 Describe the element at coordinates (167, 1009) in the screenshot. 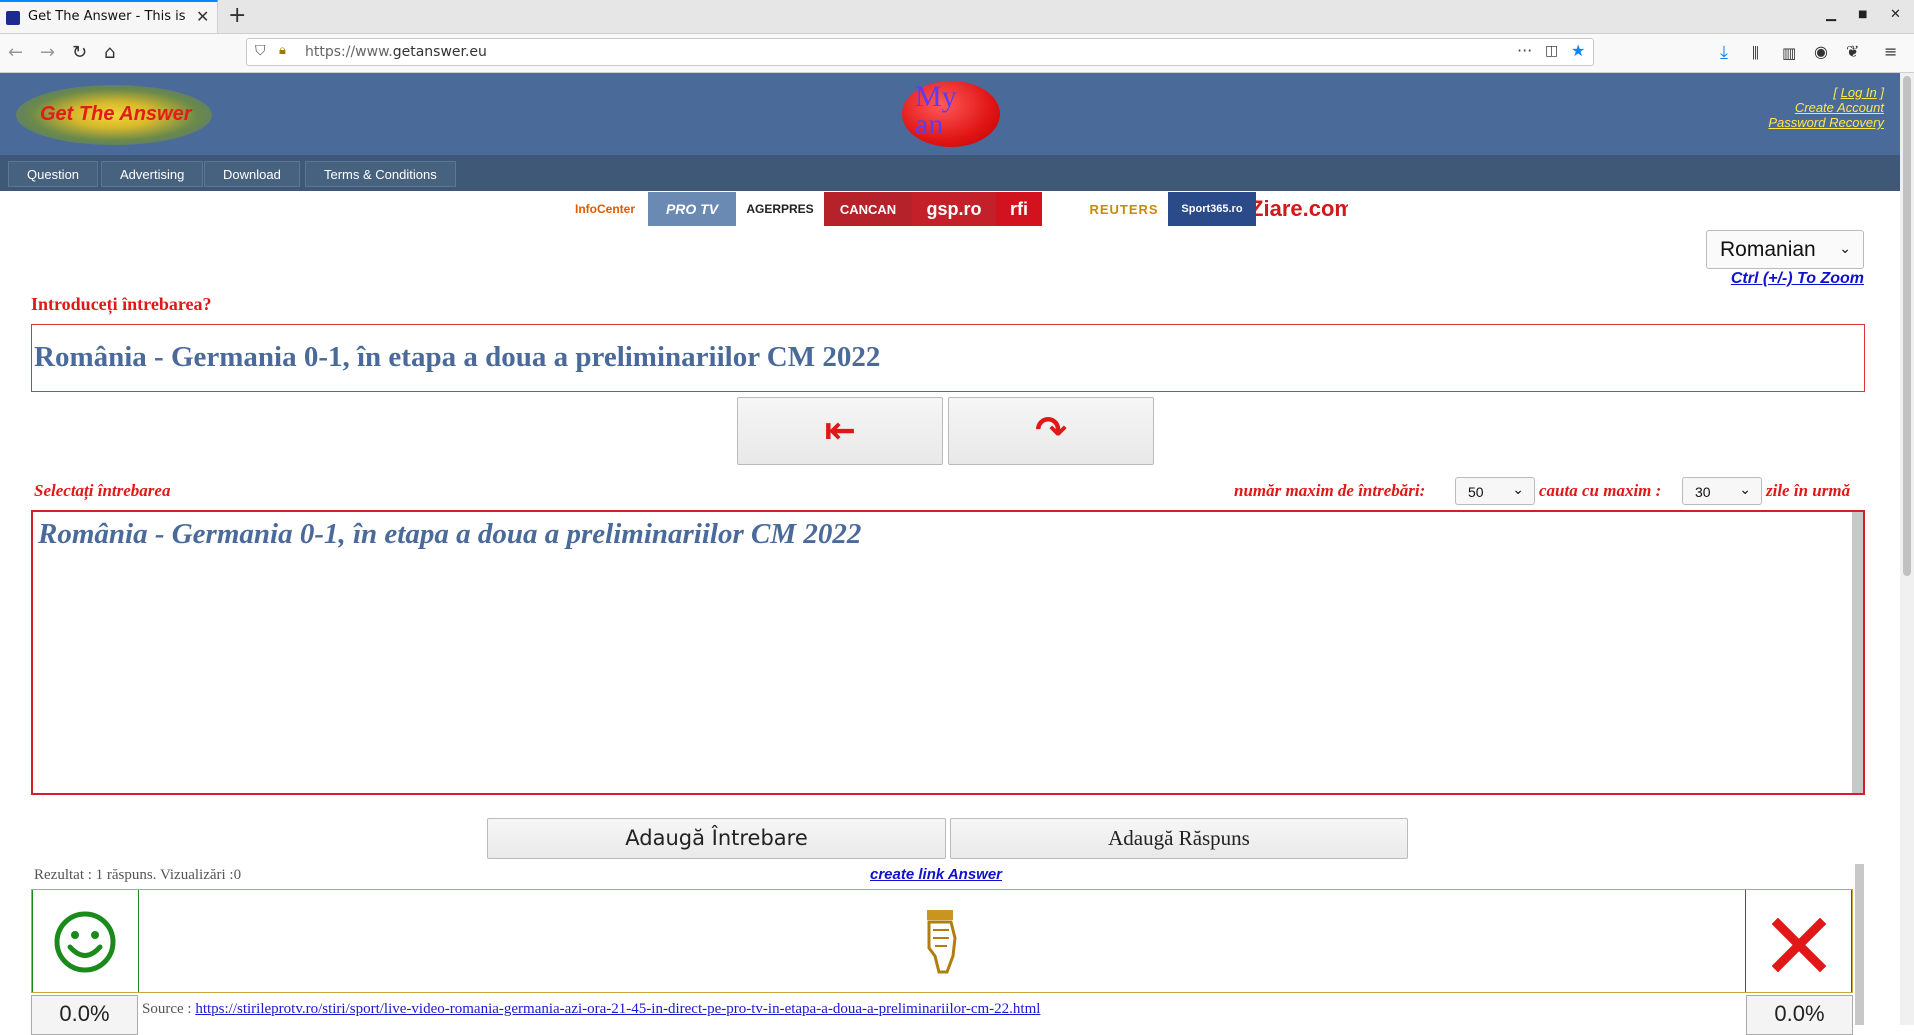

I see `source-label: Source :` at that location.